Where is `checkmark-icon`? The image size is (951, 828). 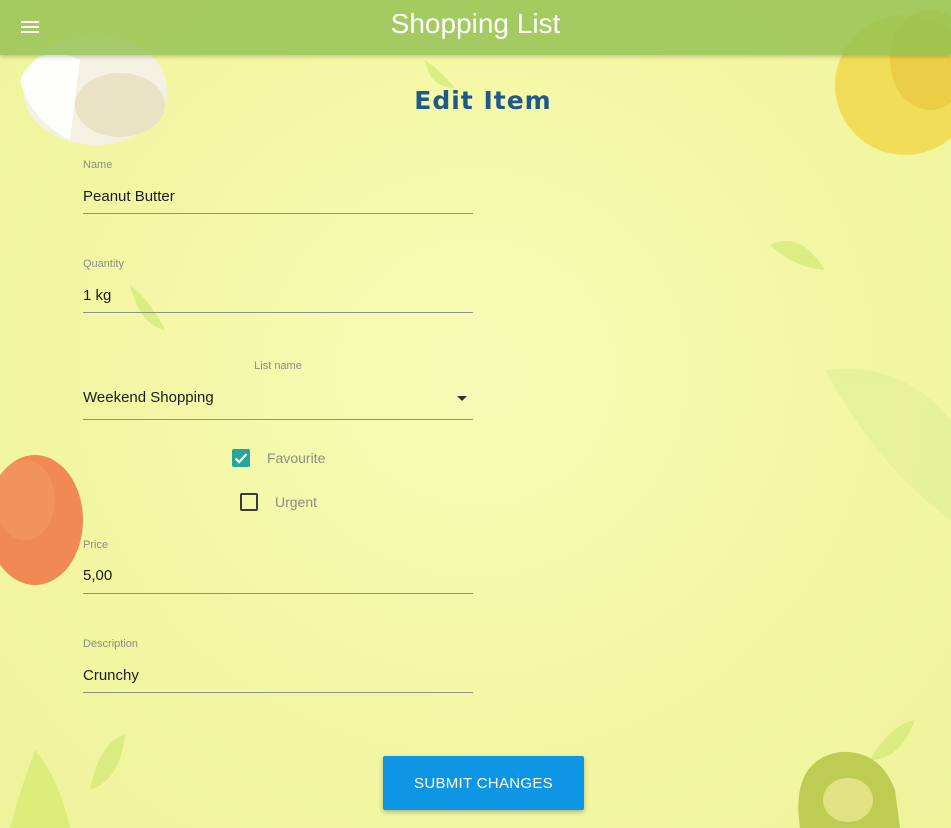 checkmark-icon is located at coordinates (241, 458).